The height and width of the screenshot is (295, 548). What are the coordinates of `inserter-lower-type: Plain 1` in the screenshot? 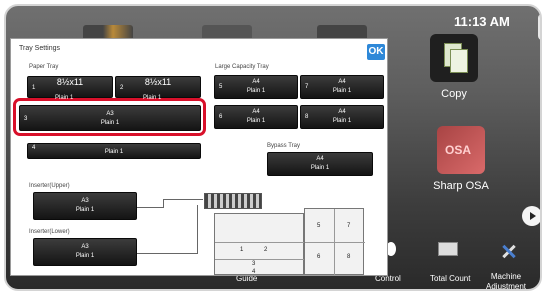 It's located at (85, 256).